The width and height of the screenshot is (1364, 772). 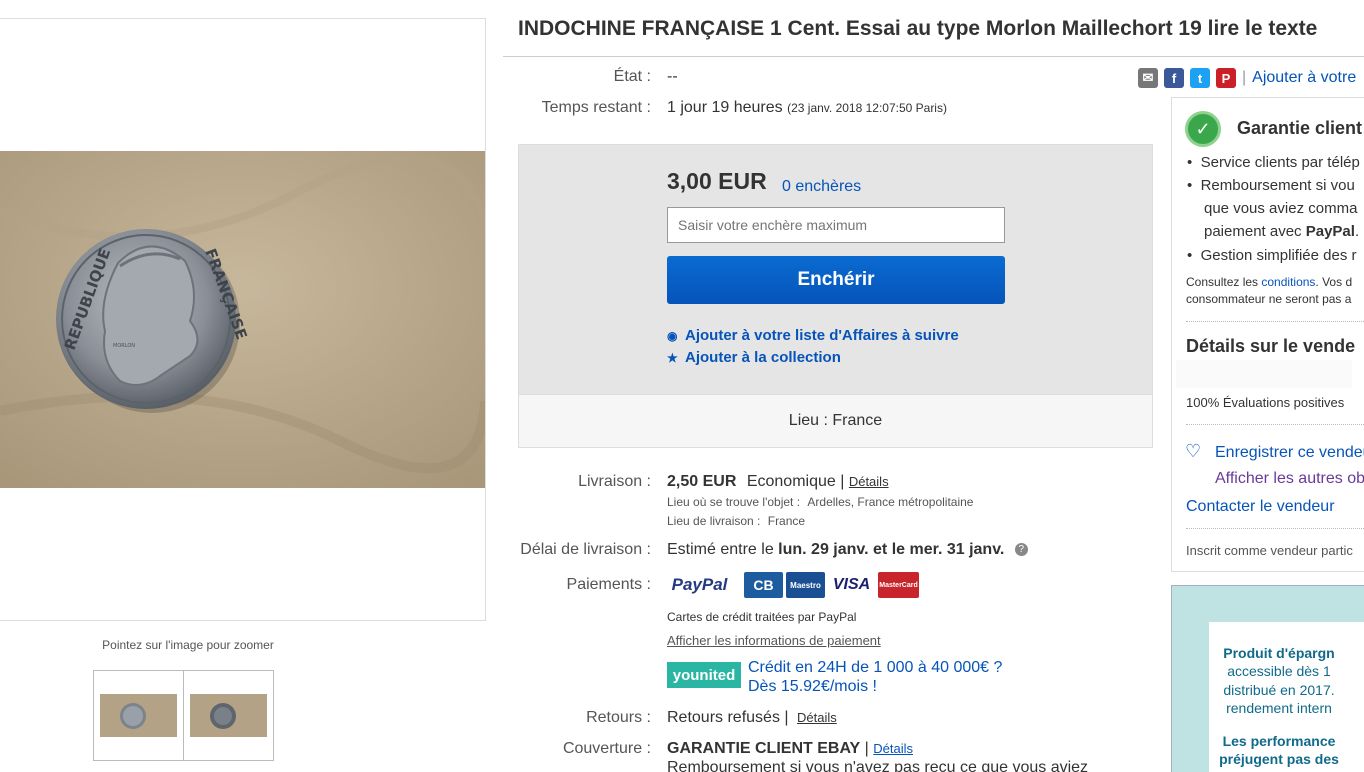 What do you see at coordinates (124, 346) in the screenshot?
I see `coin-signature: MORLON` at bounding box center [124, 346].